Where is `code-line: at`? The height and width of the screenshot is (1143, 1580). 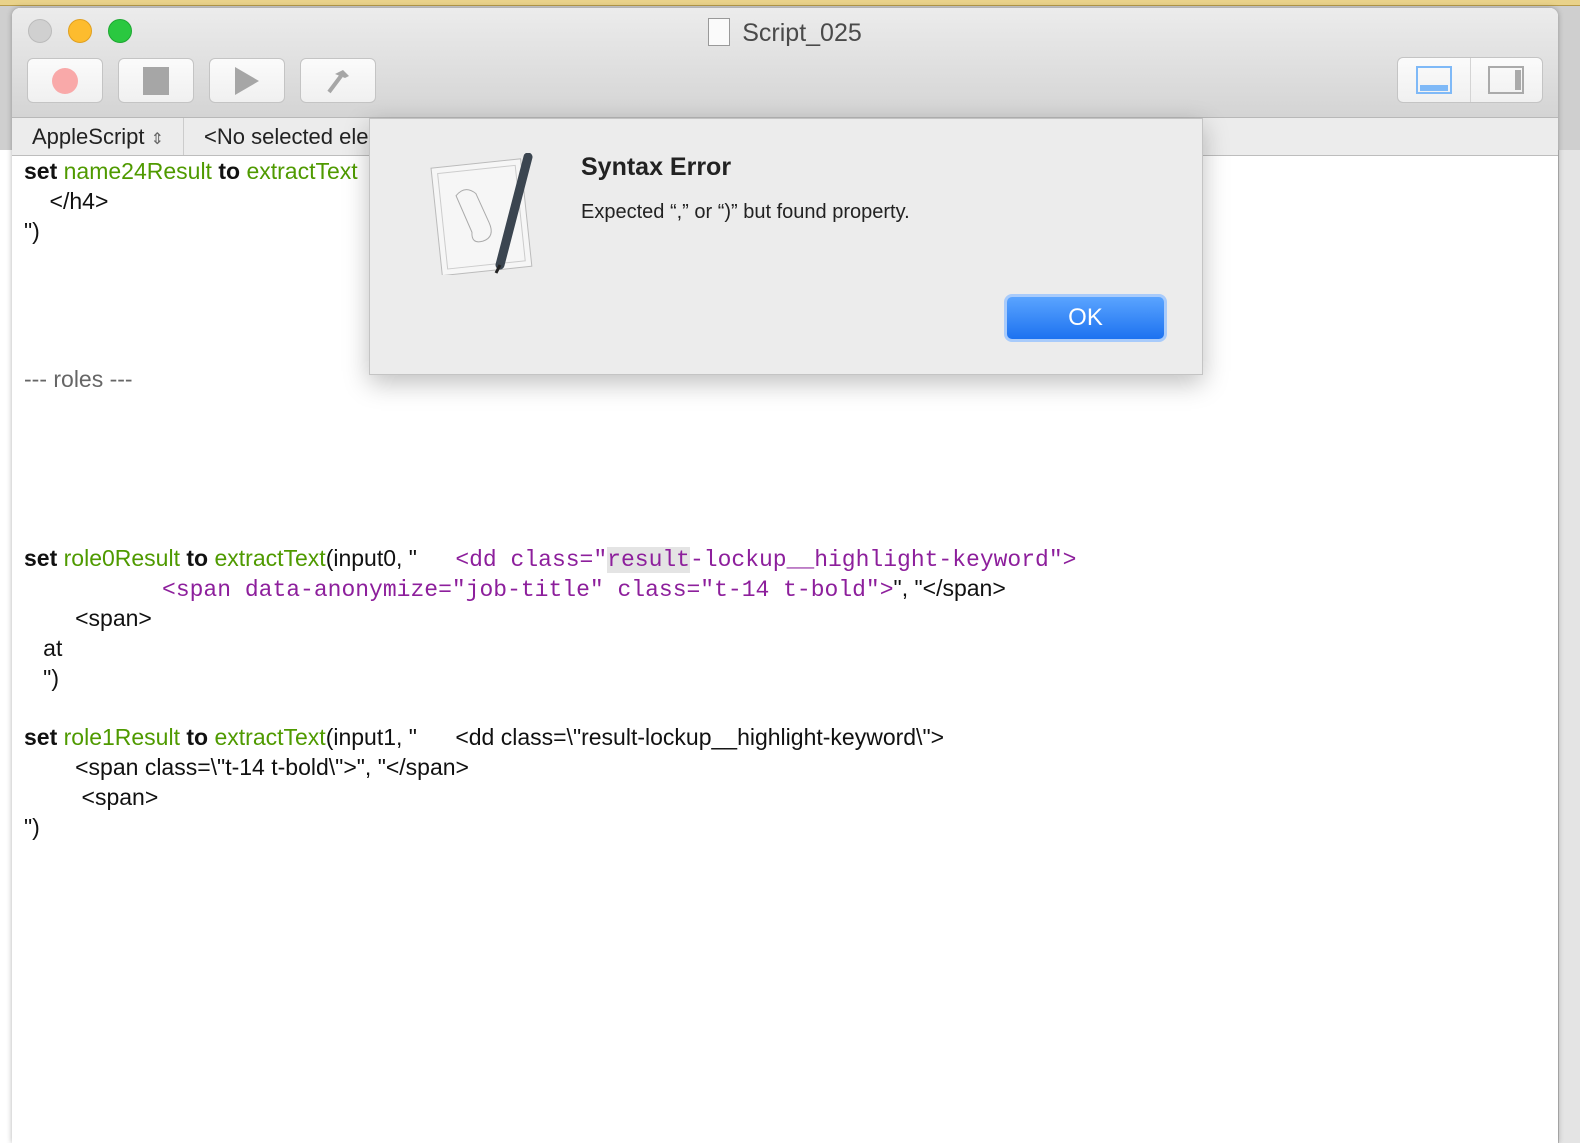
code-line: at is located at coordinates (43, 648).